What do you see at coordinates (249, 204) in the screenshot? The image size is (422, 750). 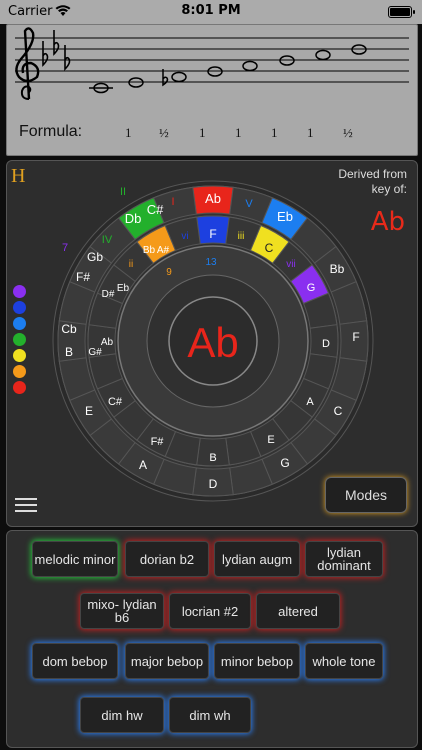 I see `degree-V: V` at bounding box center [249, 204].